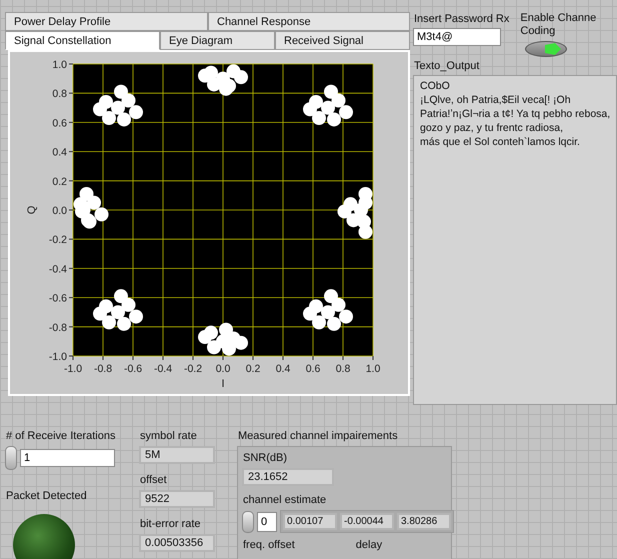 The height and width of the screenshot is (559, 617). What do you see at coordinates (283, 369) in the screenshot?
I see `x-tick-label: 0.4` at bounding box center [283, 369].